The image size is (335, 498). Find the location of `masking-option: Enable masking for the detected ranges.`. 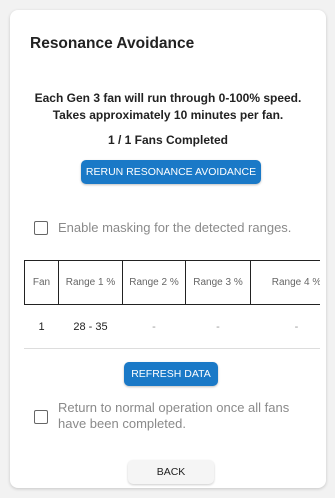

masking-option: Enable masking for the detected ranges. is located at coordinates (162, 228).